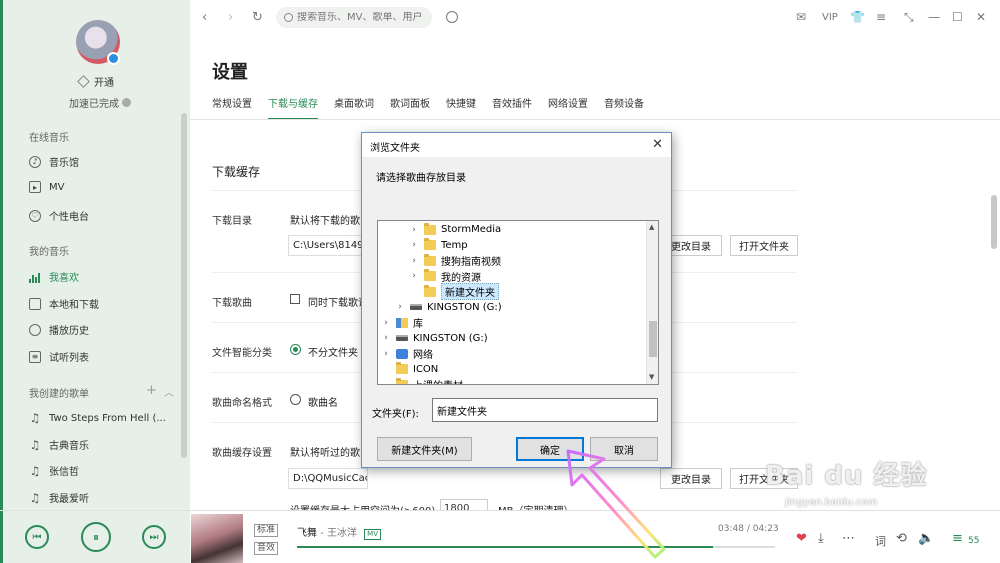 The height and width of the screenshot is (563, 1000). I want to click on tree-item: 上课的素材, so click(422, 380).